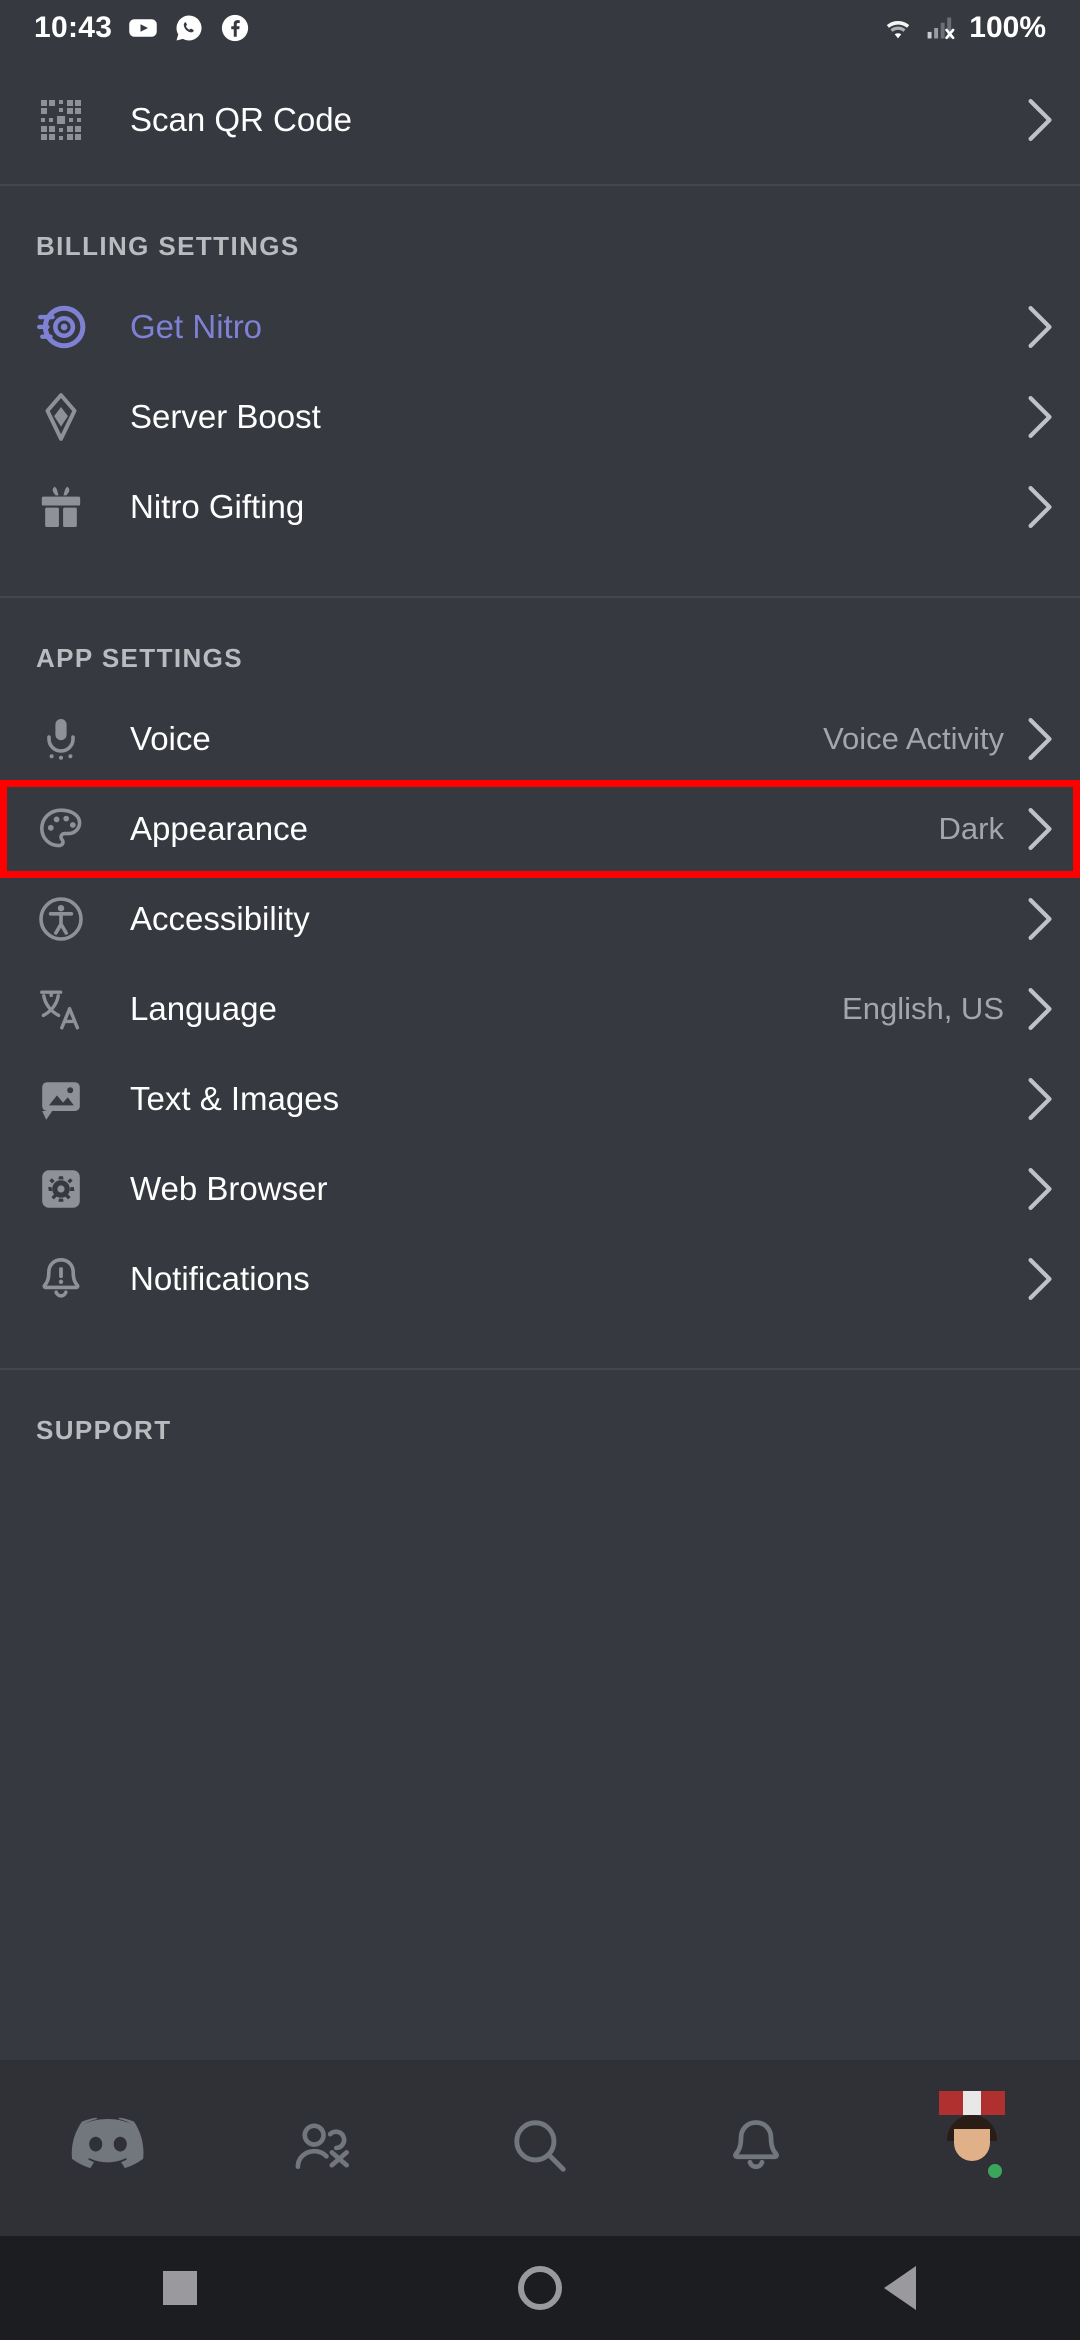  I want to click on settings-row-nitro-gifting: Nitro Gifting, so click(540, 507).